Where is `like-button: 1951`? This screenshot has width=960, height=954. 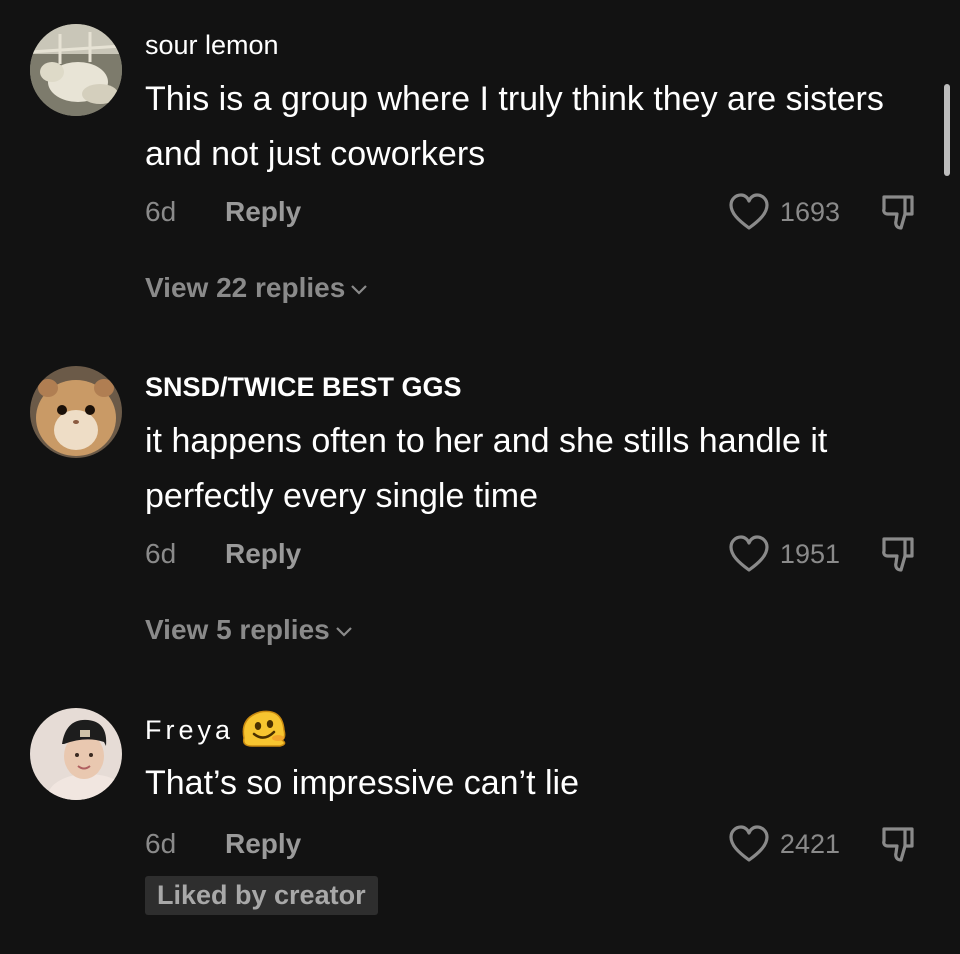 like-button: 1951 is located at coordinates (784, 554).